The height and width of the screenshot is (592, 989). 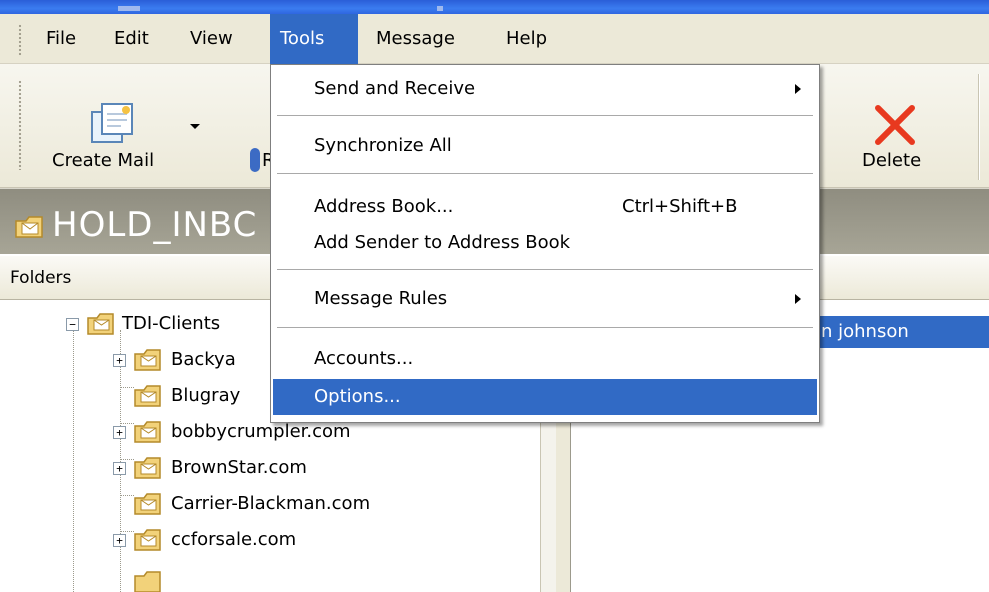 What do you see at coordinates (545, 146) in the screenshot?
I see `menu-item-synchronize-all: Synchronize All` at bounding box center [545, 146].